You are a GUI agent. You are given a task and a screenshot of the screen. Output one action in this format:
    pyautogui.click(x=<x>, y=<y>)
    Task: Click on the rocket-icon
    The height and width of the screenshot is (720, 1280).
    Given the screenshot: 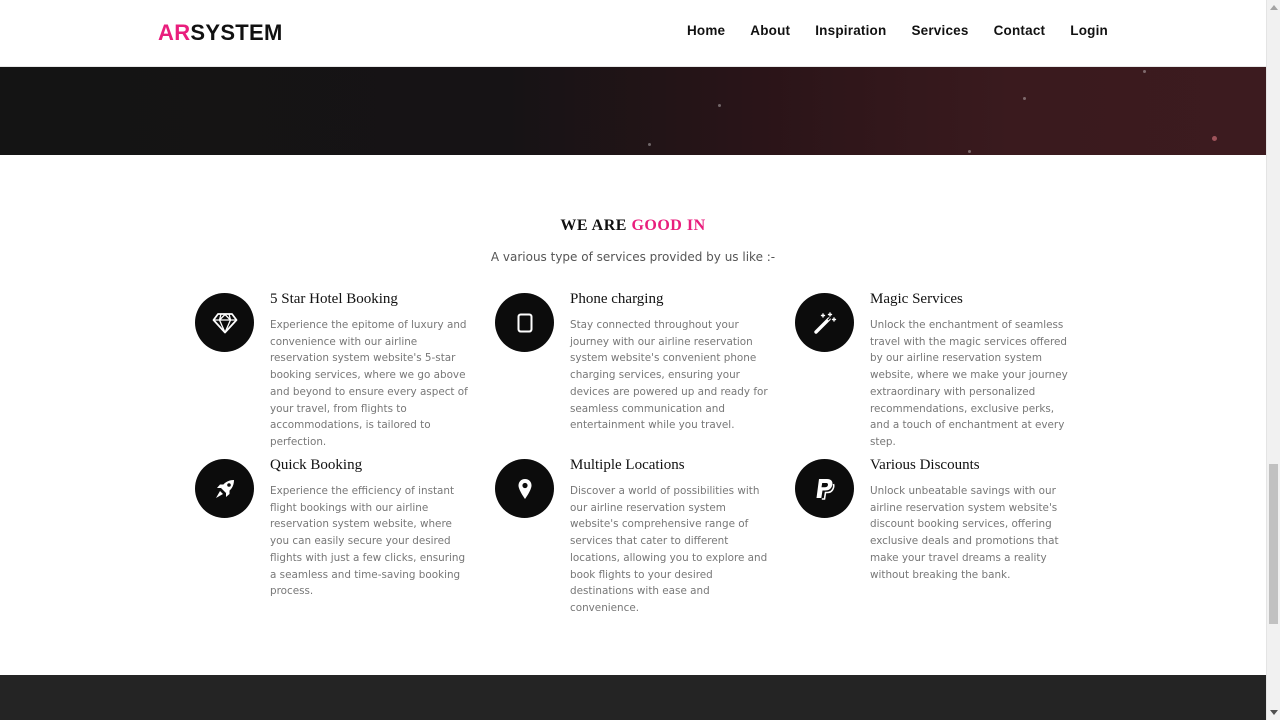 What is the action you would take?
    pyautogui.click(x=224, y=488)
    